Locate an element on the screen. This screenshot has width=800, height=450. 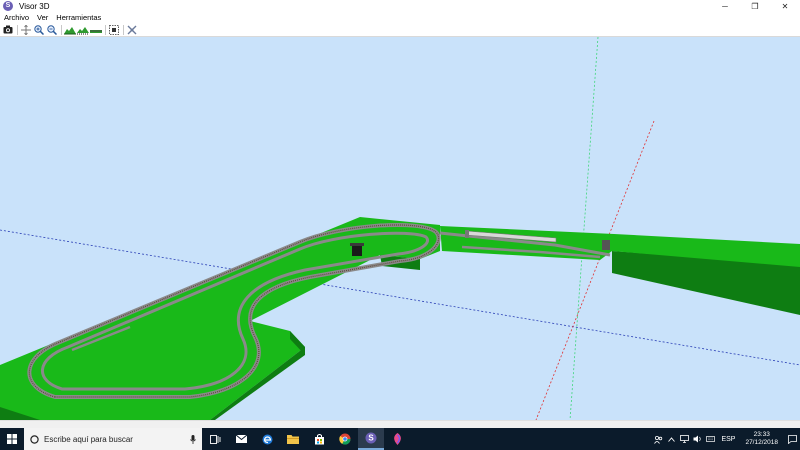
mail-app-icon is located at coordinates (241, 439).